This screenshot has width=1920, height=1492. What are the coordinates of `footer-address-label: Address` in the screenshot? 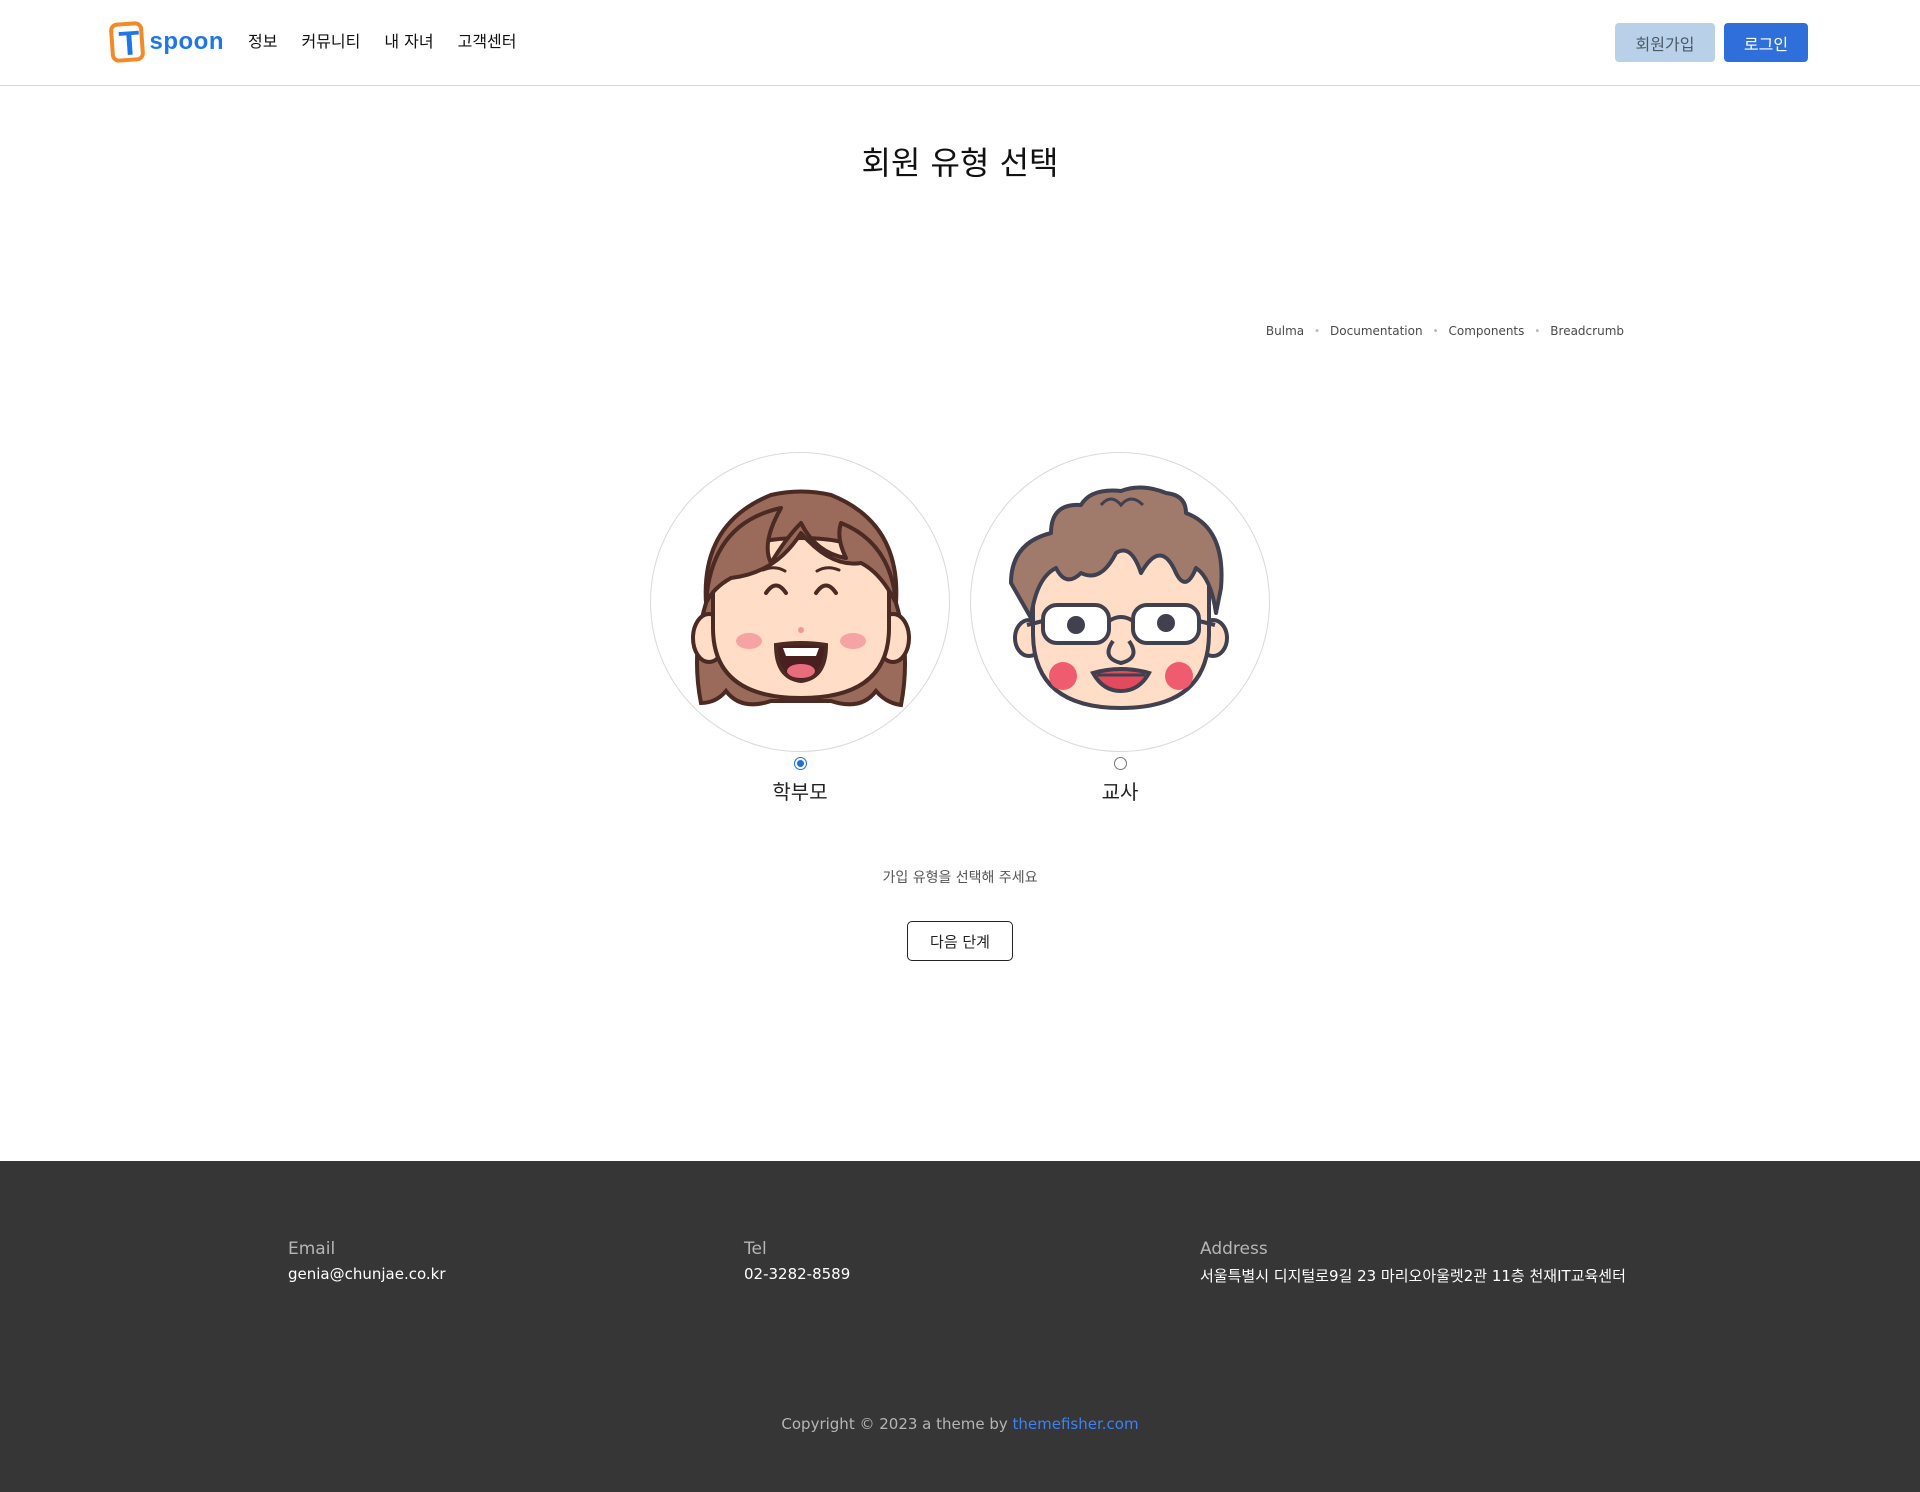 It's located at (1234, 1249).